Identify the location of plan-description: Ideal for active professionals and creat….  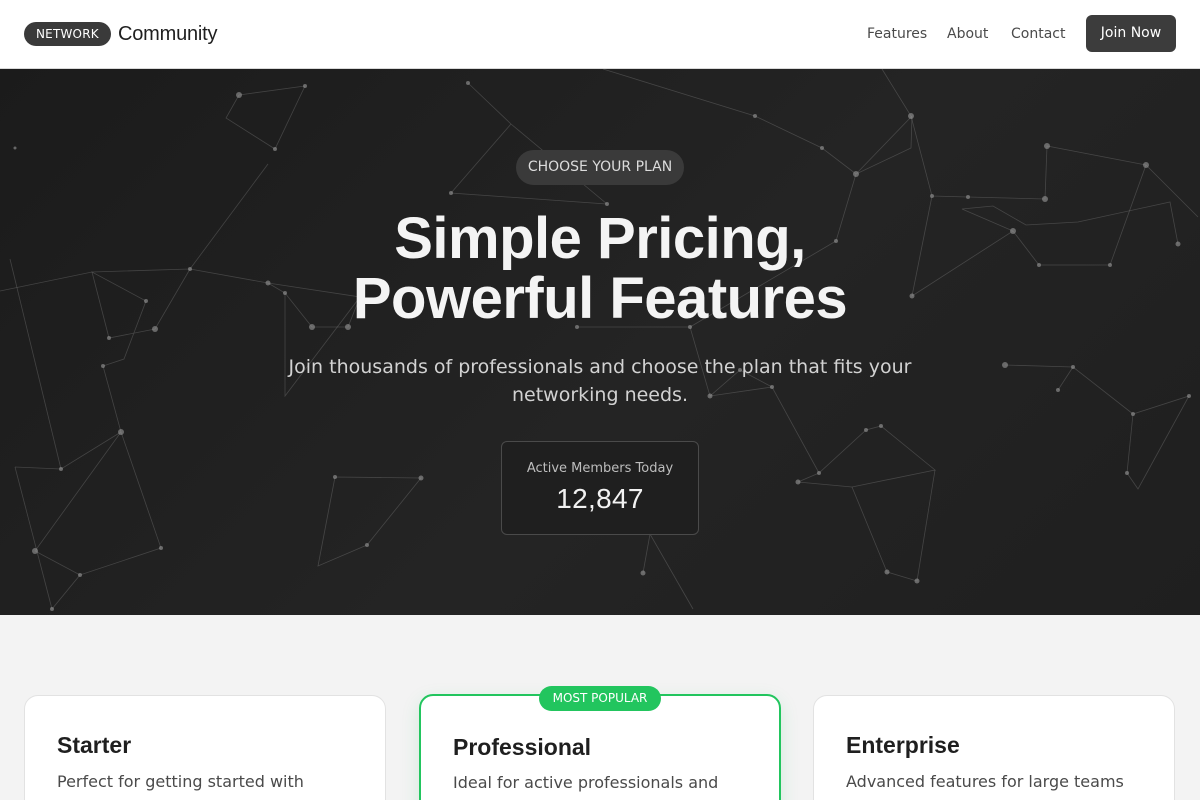
(586, 786).